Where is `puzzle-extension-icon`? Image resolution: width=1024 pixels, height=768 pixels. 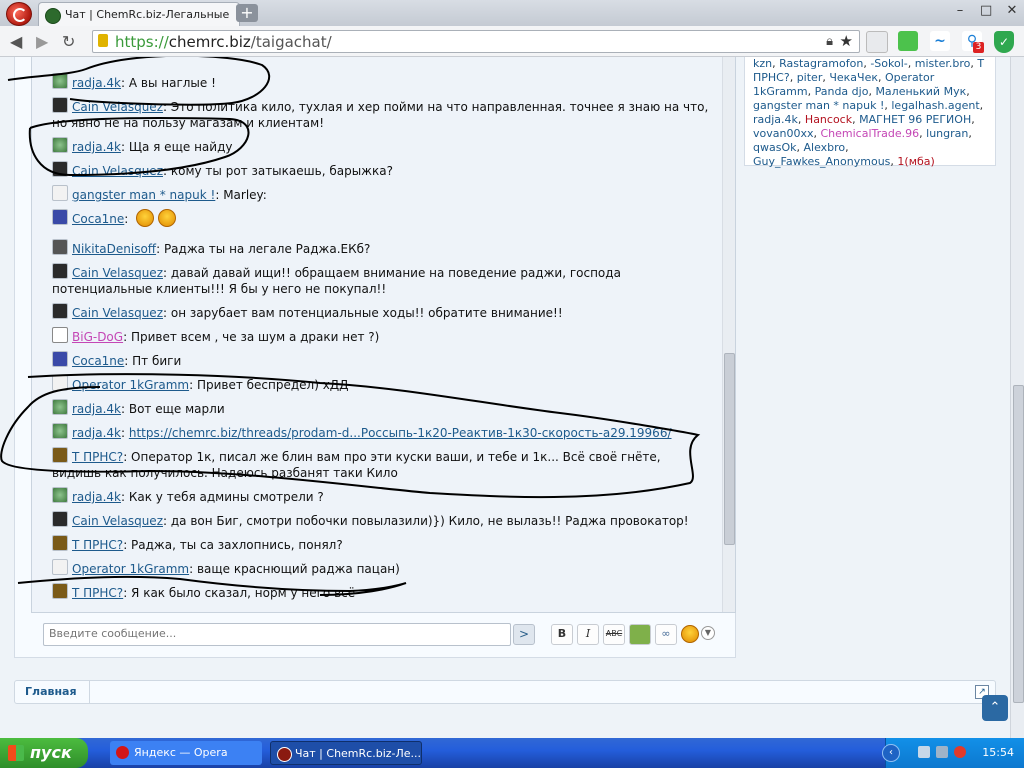 puzzle-extension-icon is located at coordinates (908, 41).